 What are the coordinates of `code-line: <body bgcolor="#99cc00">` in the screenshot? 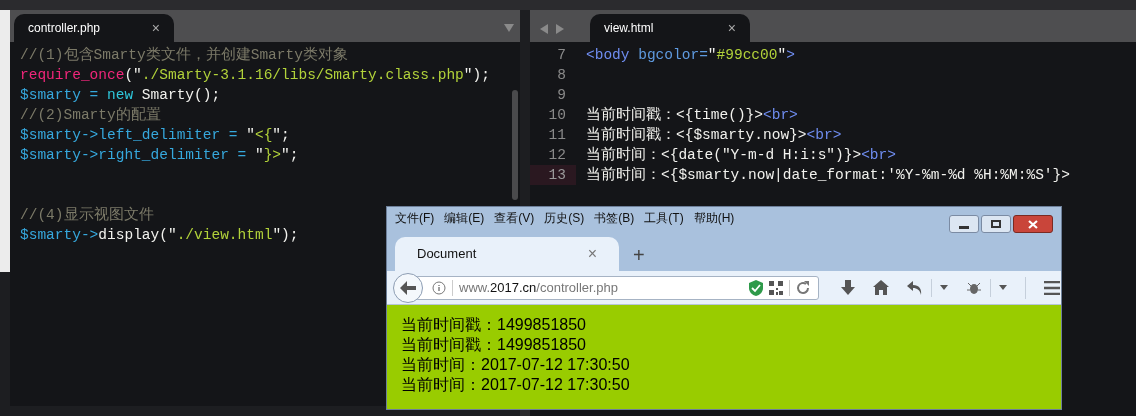 It's located at (690, 55).